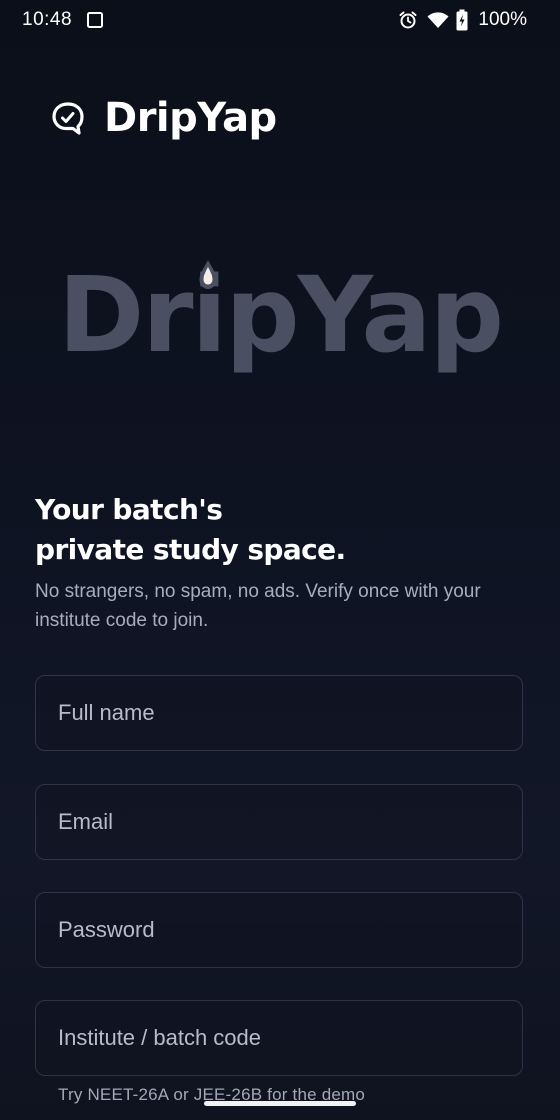  I want to click on batch-code-input, so click(279, 1038).